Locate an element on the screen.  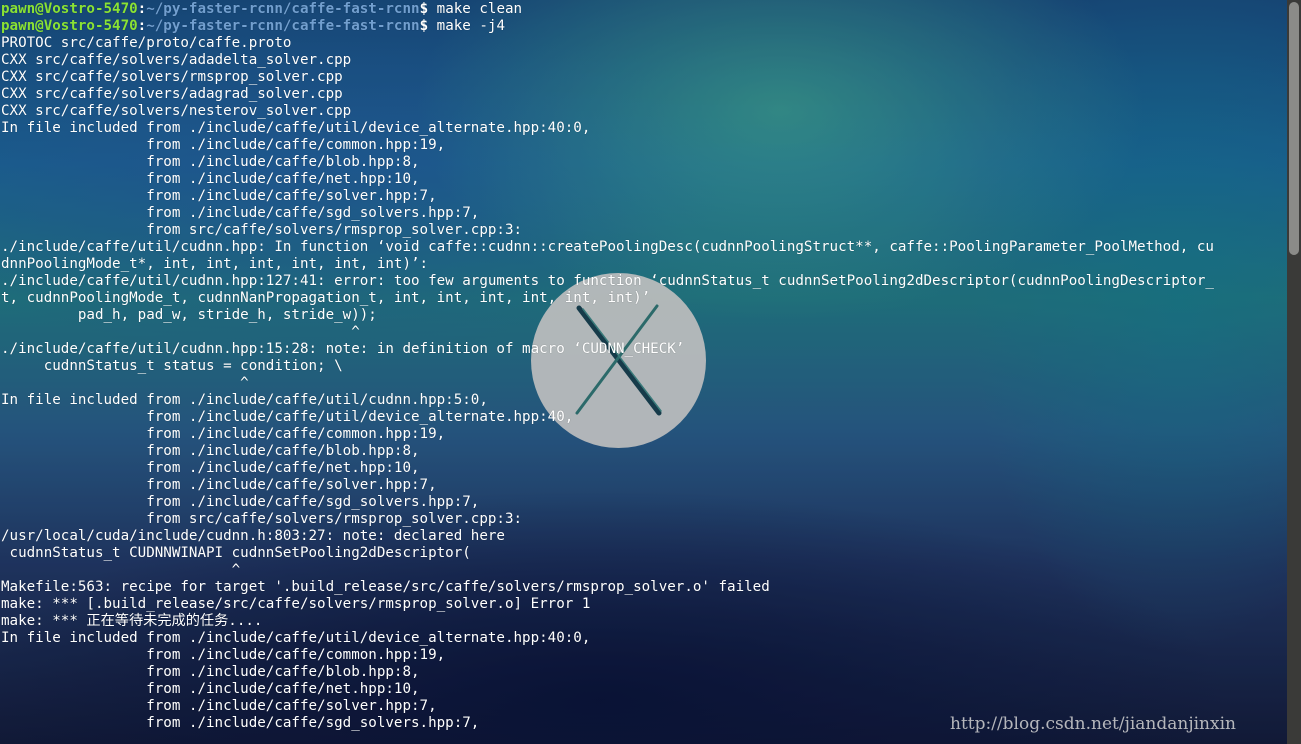
scrollbar is located at coordinates (1294, 372).